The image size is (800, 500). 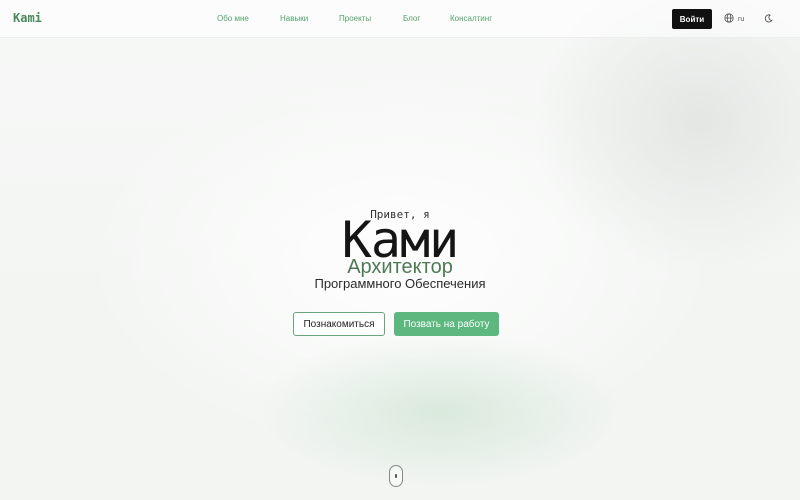 I want to click on login-button: Войти, so click(x=692, y=19).